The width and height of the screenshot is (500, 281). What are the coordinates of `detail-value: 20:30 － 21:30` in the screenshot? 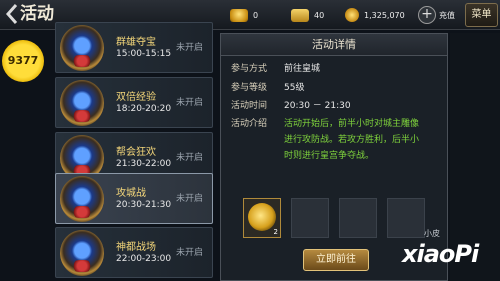 It's located at (317, 106).